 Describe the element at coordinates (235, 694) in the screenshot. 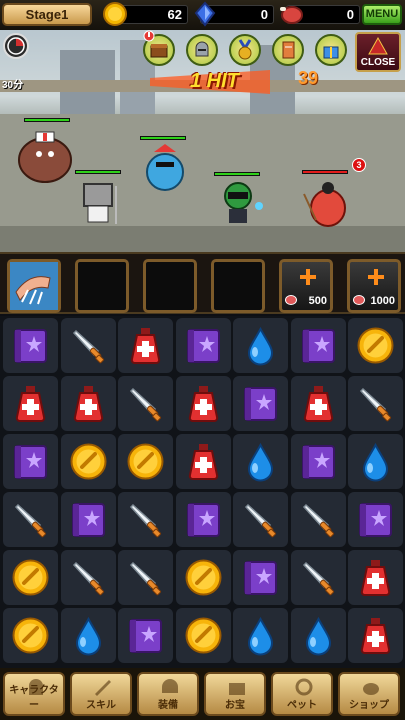

I see `nav-treasure: お宝` at that location.